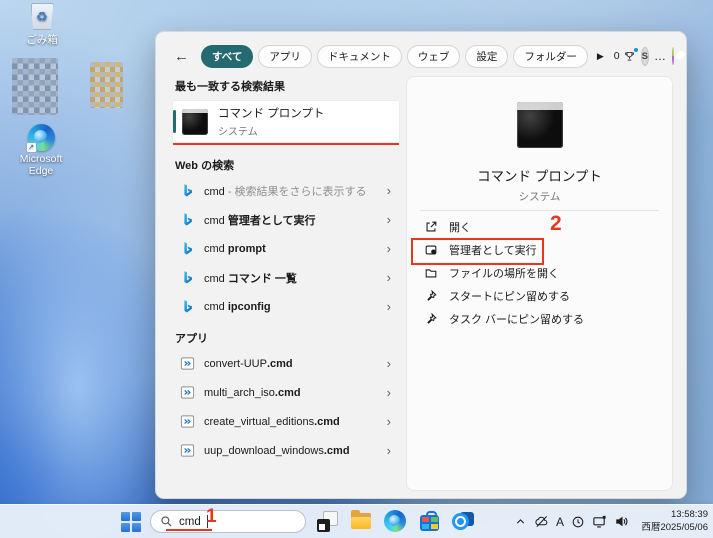 The width and height of the screenshot is (713, 538). I want to click on action-open-file-location: ファイルの場所を開く, so click(539, 272).